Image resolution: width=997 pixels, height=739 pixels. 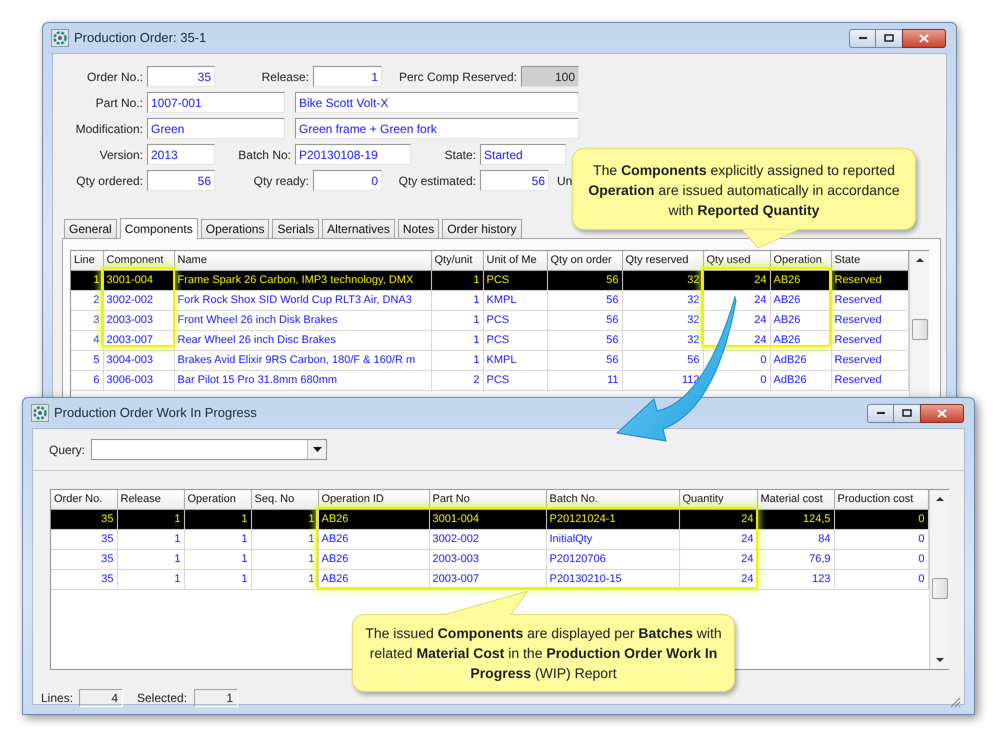 What do you see at coordinates (121, 155) in the screenshot?
I see `field-label: Version:` at bounding box center [121, 155].